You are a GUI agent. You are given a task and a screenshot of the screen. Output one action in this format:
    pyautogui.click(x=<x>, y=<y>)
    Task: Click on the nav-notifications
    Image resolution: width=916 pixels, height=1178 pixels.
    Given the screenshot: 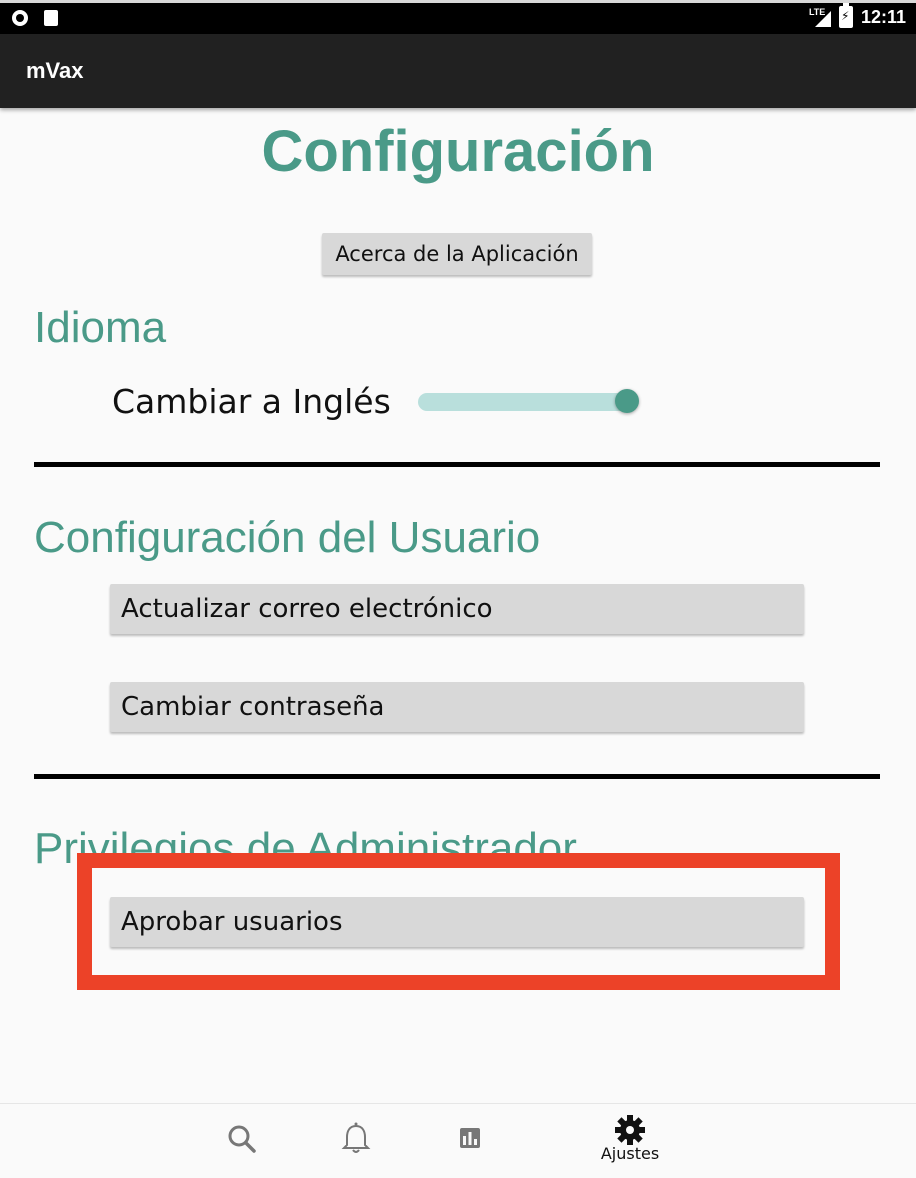 What is the action you would take?
    pyautogui.click(x=356, y=1138)
    